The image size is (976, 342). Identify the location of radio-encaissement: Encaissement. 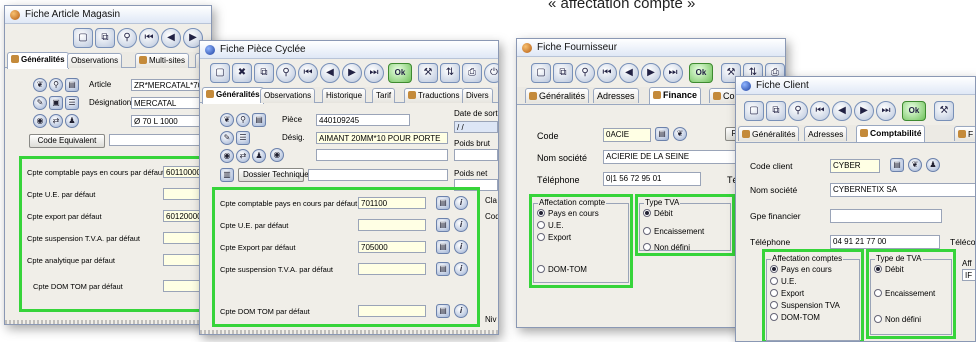
(904, 293).